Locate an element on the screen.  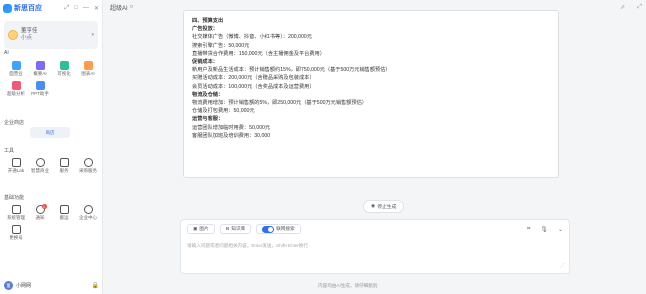
basic-item-icon: 1 is located at coordinates (41, 209).